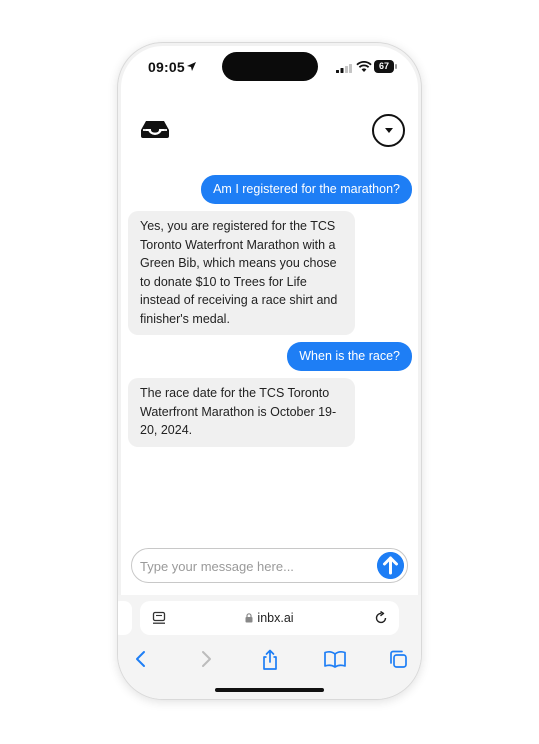 The width and height of the screenshot is (539, 744). I want to click on tabs-icon, so click(398, 659).